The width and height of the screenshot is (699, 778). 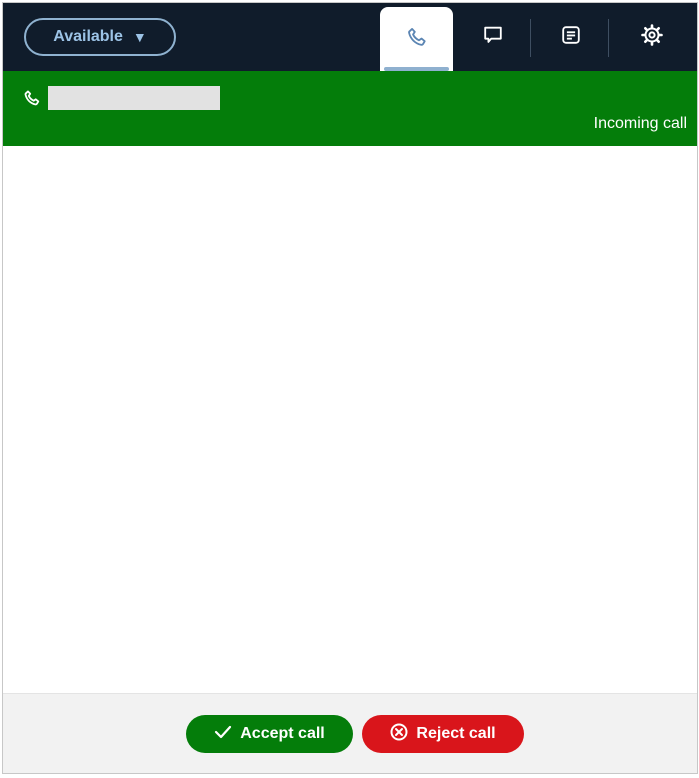 I want to click on tab-tasks, so click(x=571, y=37).